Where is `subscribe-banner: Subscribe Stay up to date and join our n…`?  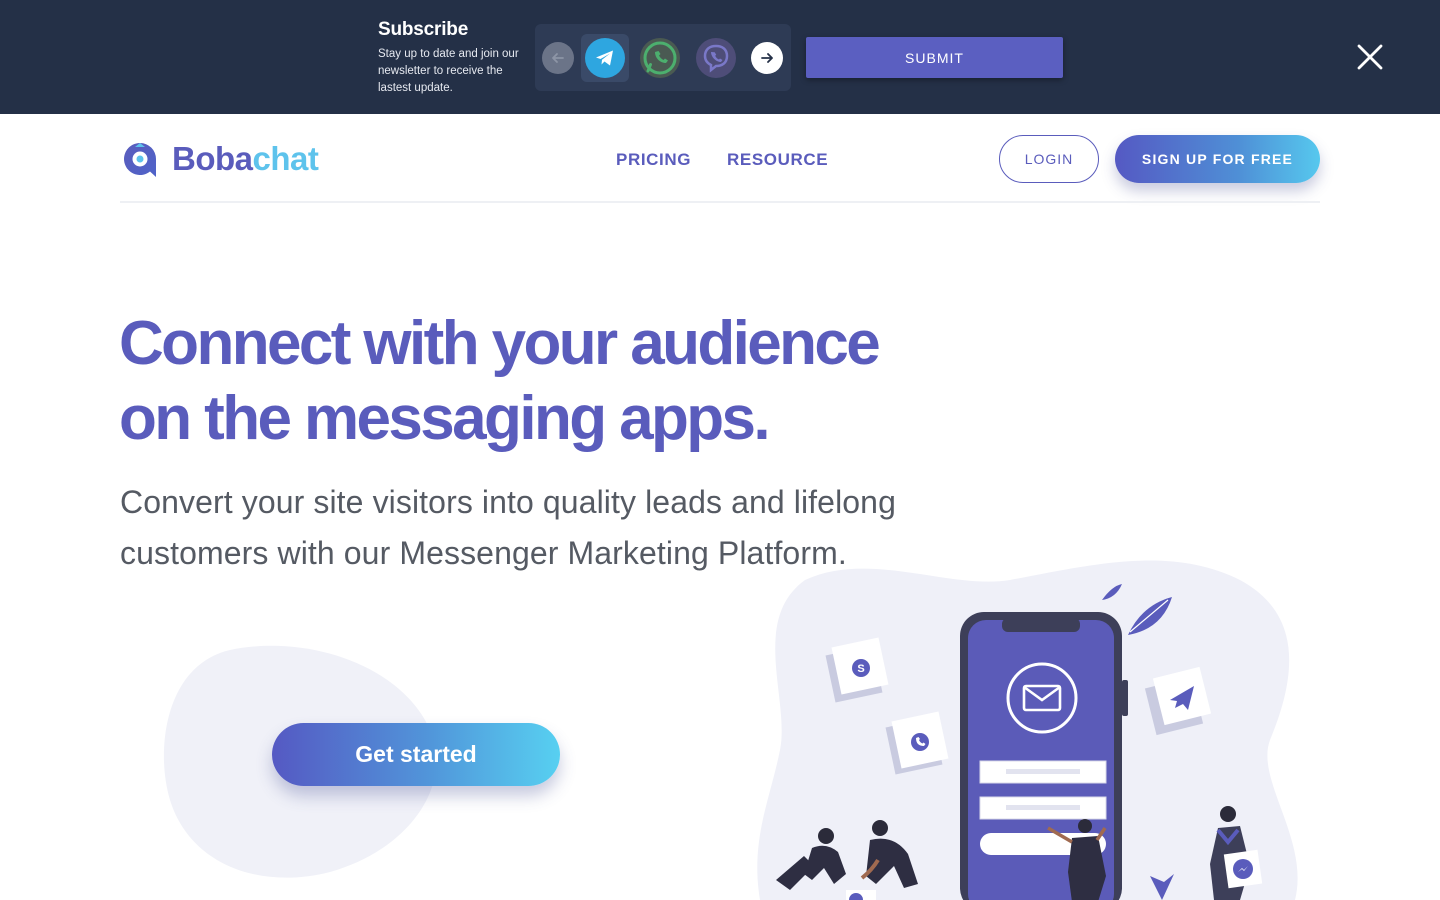 subscribe-banner: Subscribe Stay up to date and join our n… is located at coordinates (720, 57).